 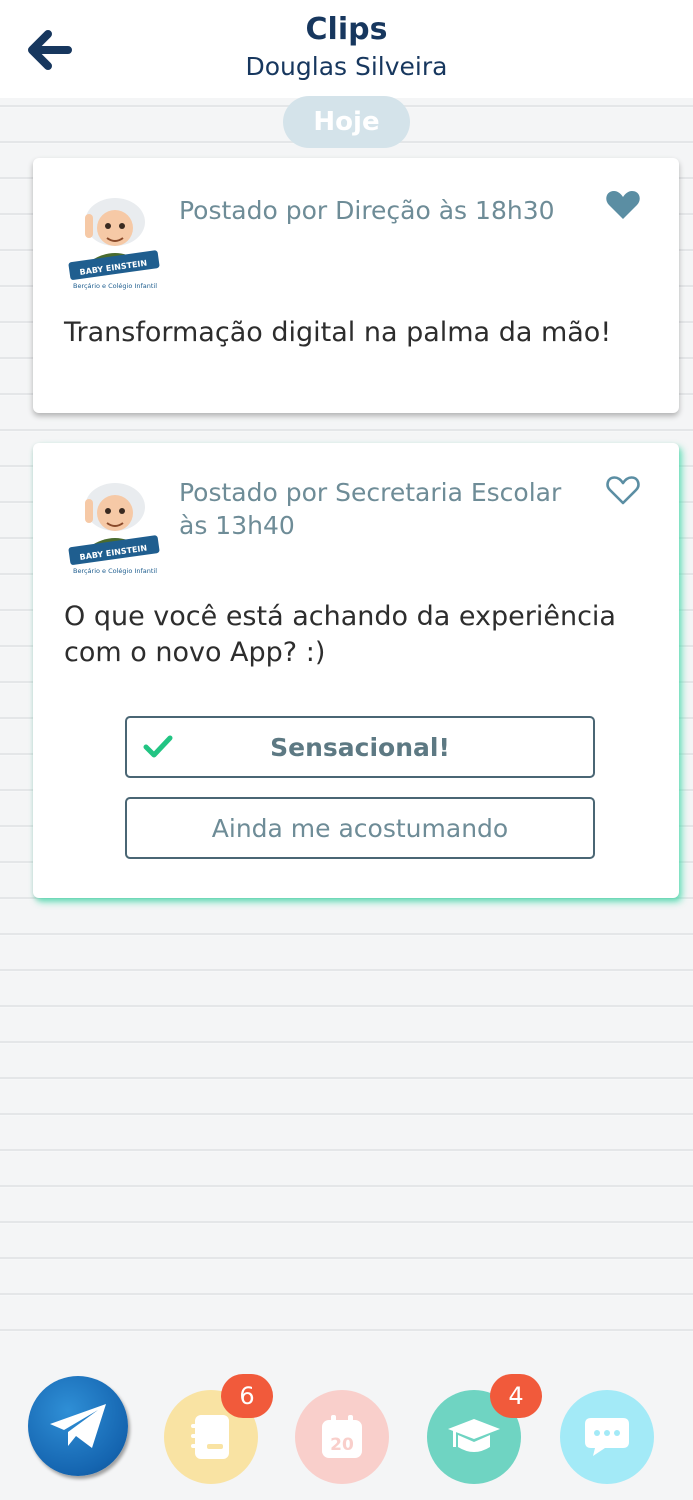 I want to click on nav-calendar-button: 20, so click(x=342, y=1437).